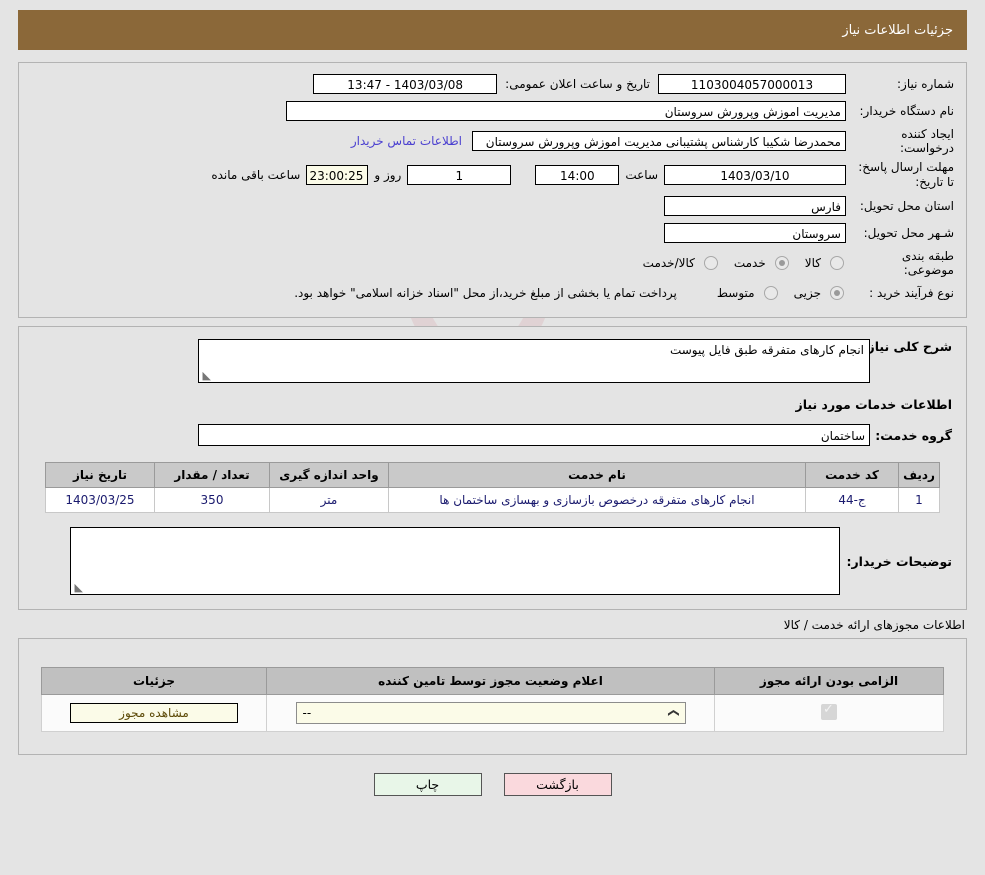  Describe the element at coordinates (925, 84) in the screenshot. I see `need-number-label: شماره نیاز:` at that location.